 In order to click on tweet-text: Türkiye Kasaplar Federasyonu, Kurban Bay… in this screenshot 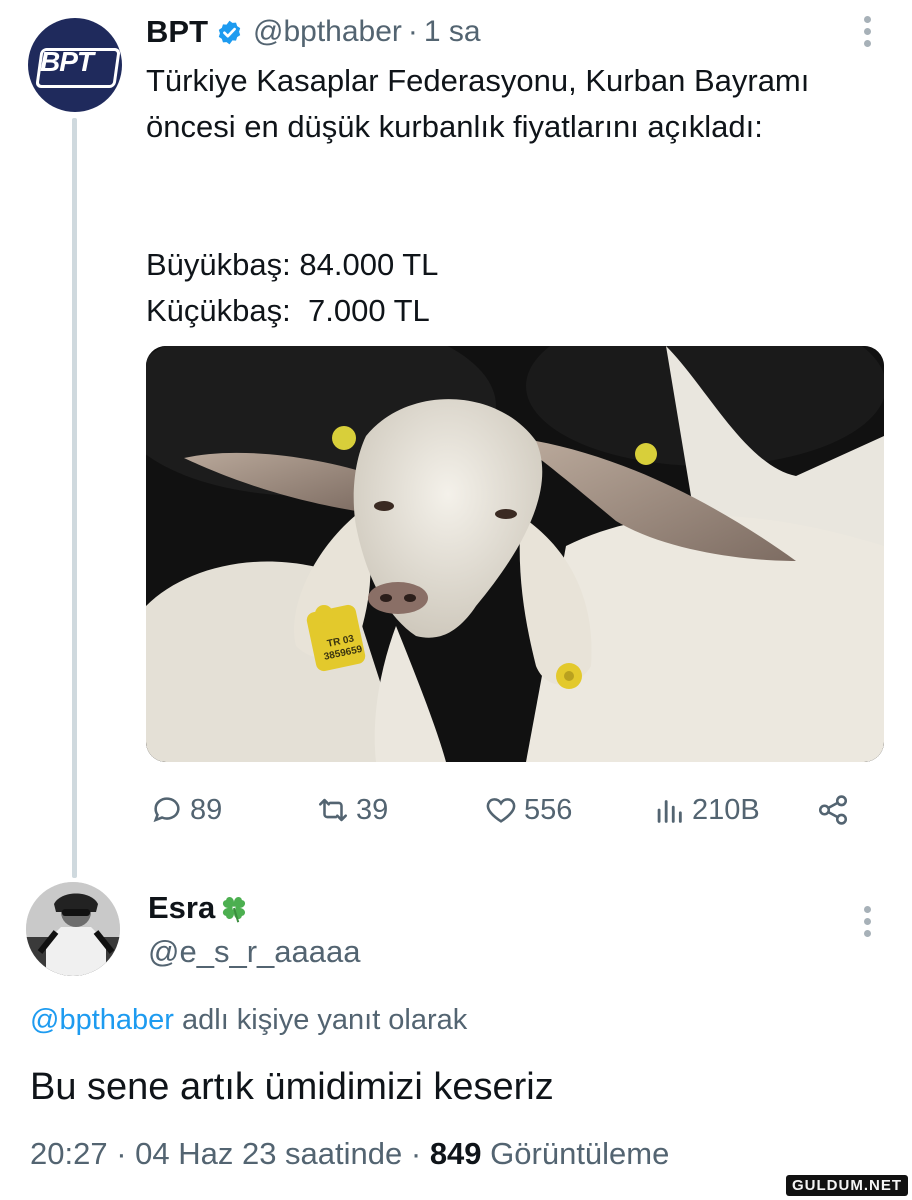, I will do `click(478, 103)`.